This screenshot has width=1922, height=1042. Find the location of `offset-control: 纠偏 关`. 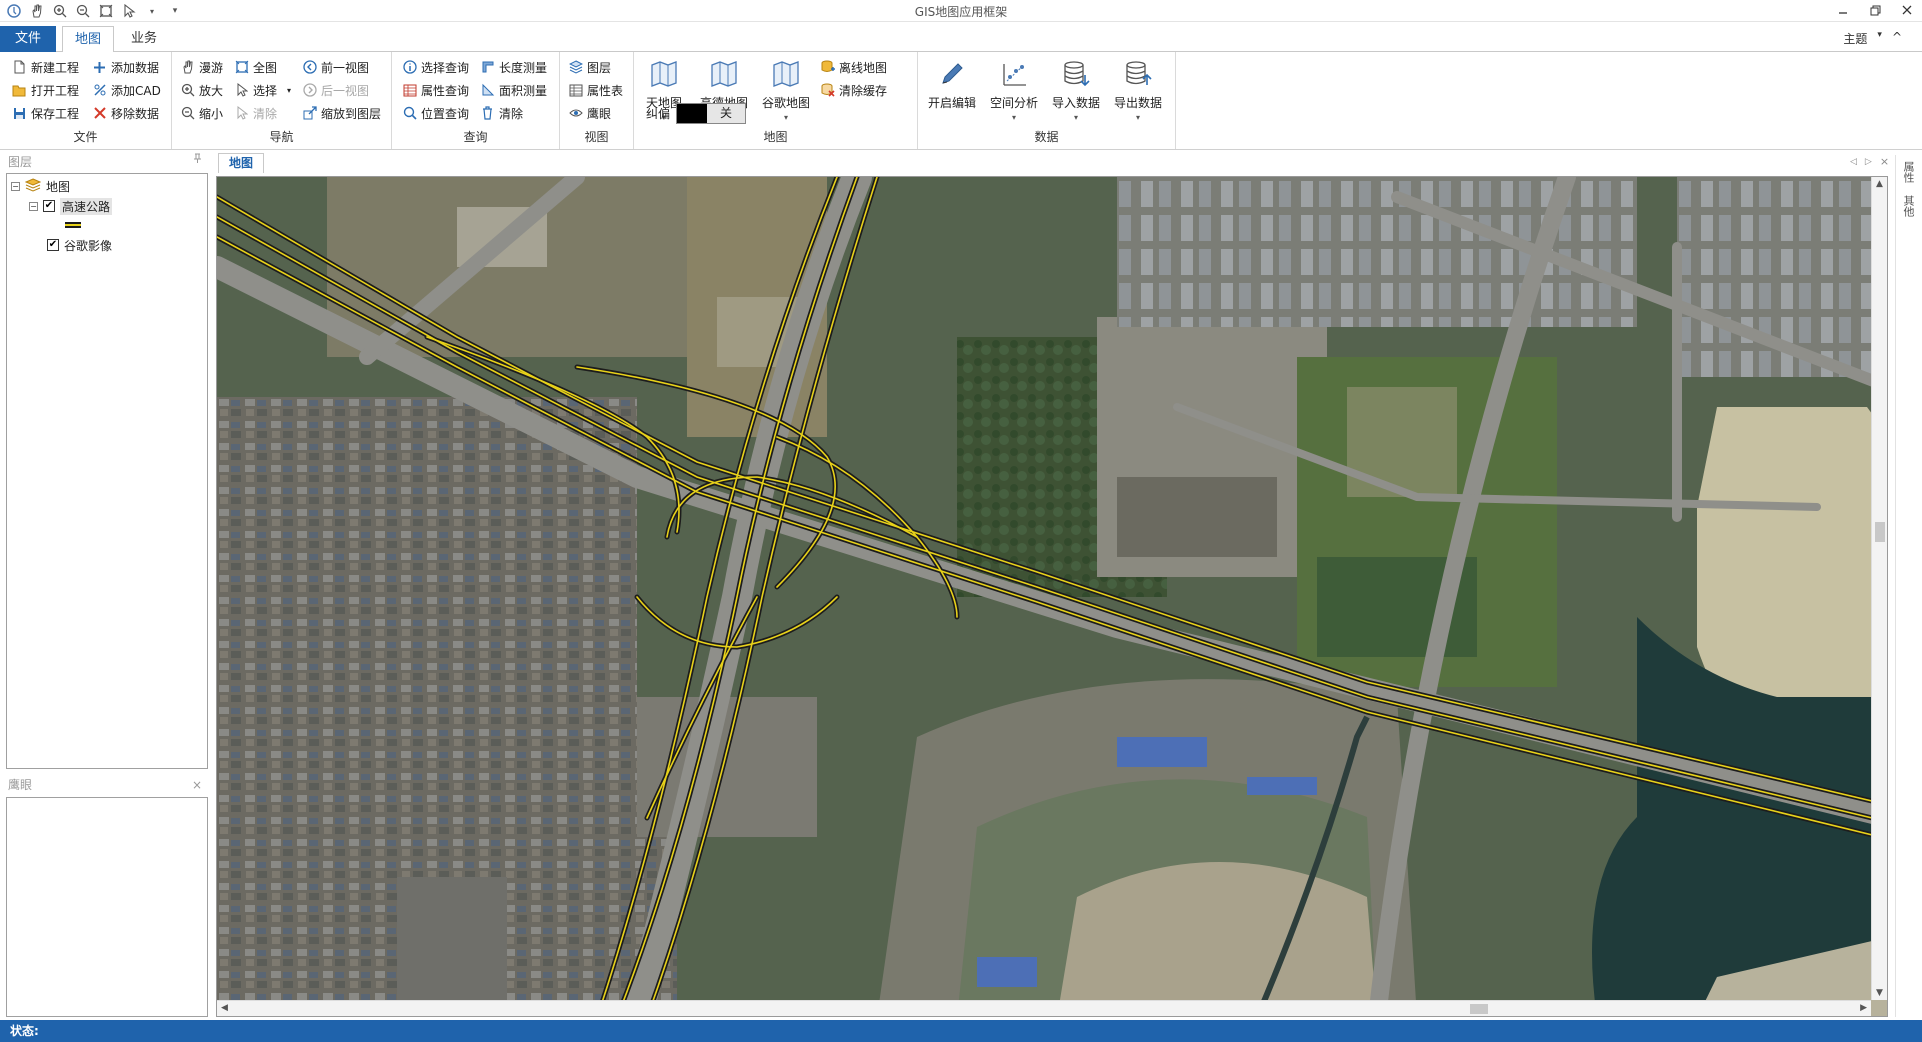

offset-control: 纠偏 关 is located at coordinates (696, 113).